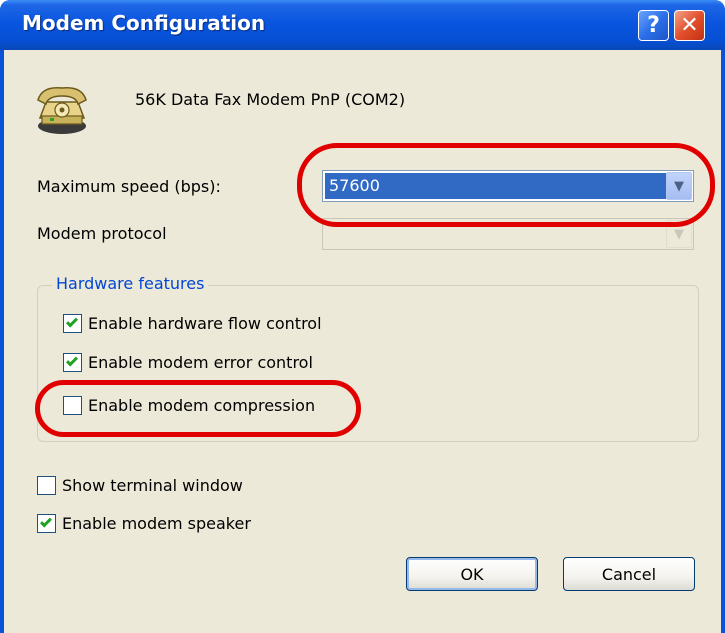  I want to click on checkbox-label: Show terminal window, so click(152, 485).